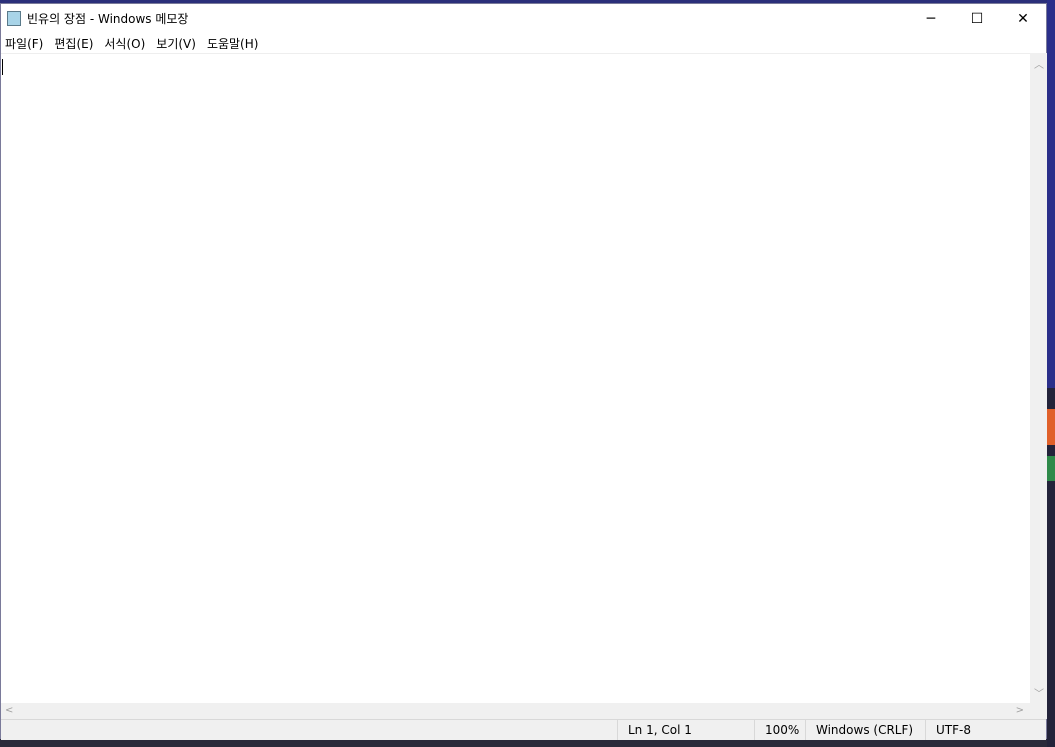 The image size is (1055, 747). I want to click on scroll-up-icon: ︿, so click(1039, 63).